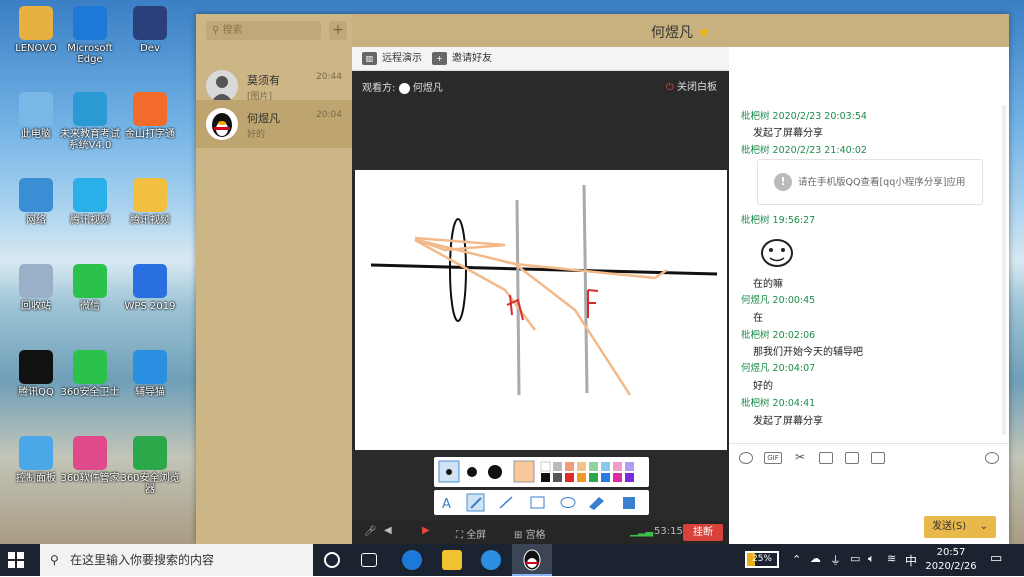 This screenshot has height=577, width=1024. What do you see at coordinates (869, 493) in the screenshot?
I see `message-input-area` at bounding box center [869, 493].